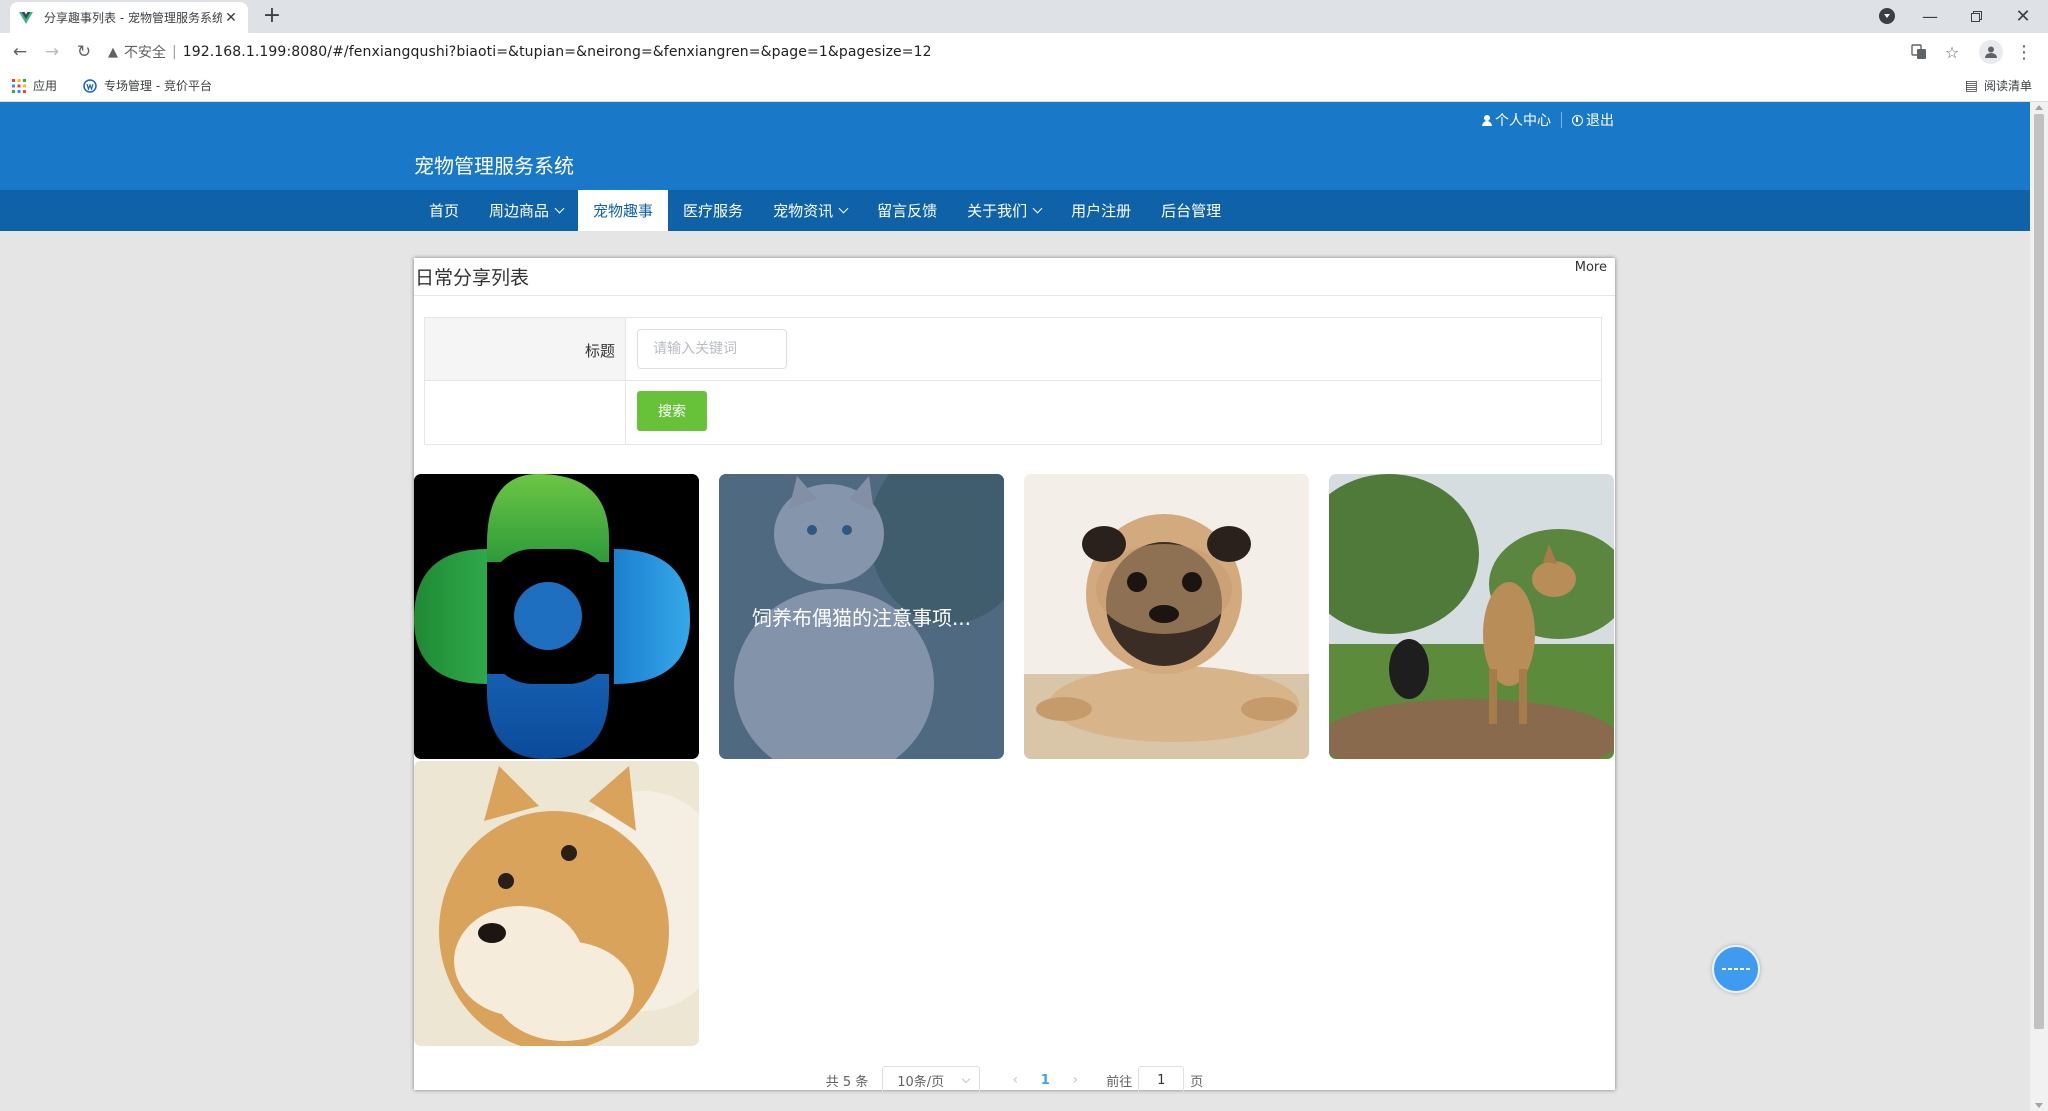 The height and width of the screenshot is (1111, 2048). Describe the element at coordinates (525, 412) in the screenshot. I see `label-cell-empty` at that location.